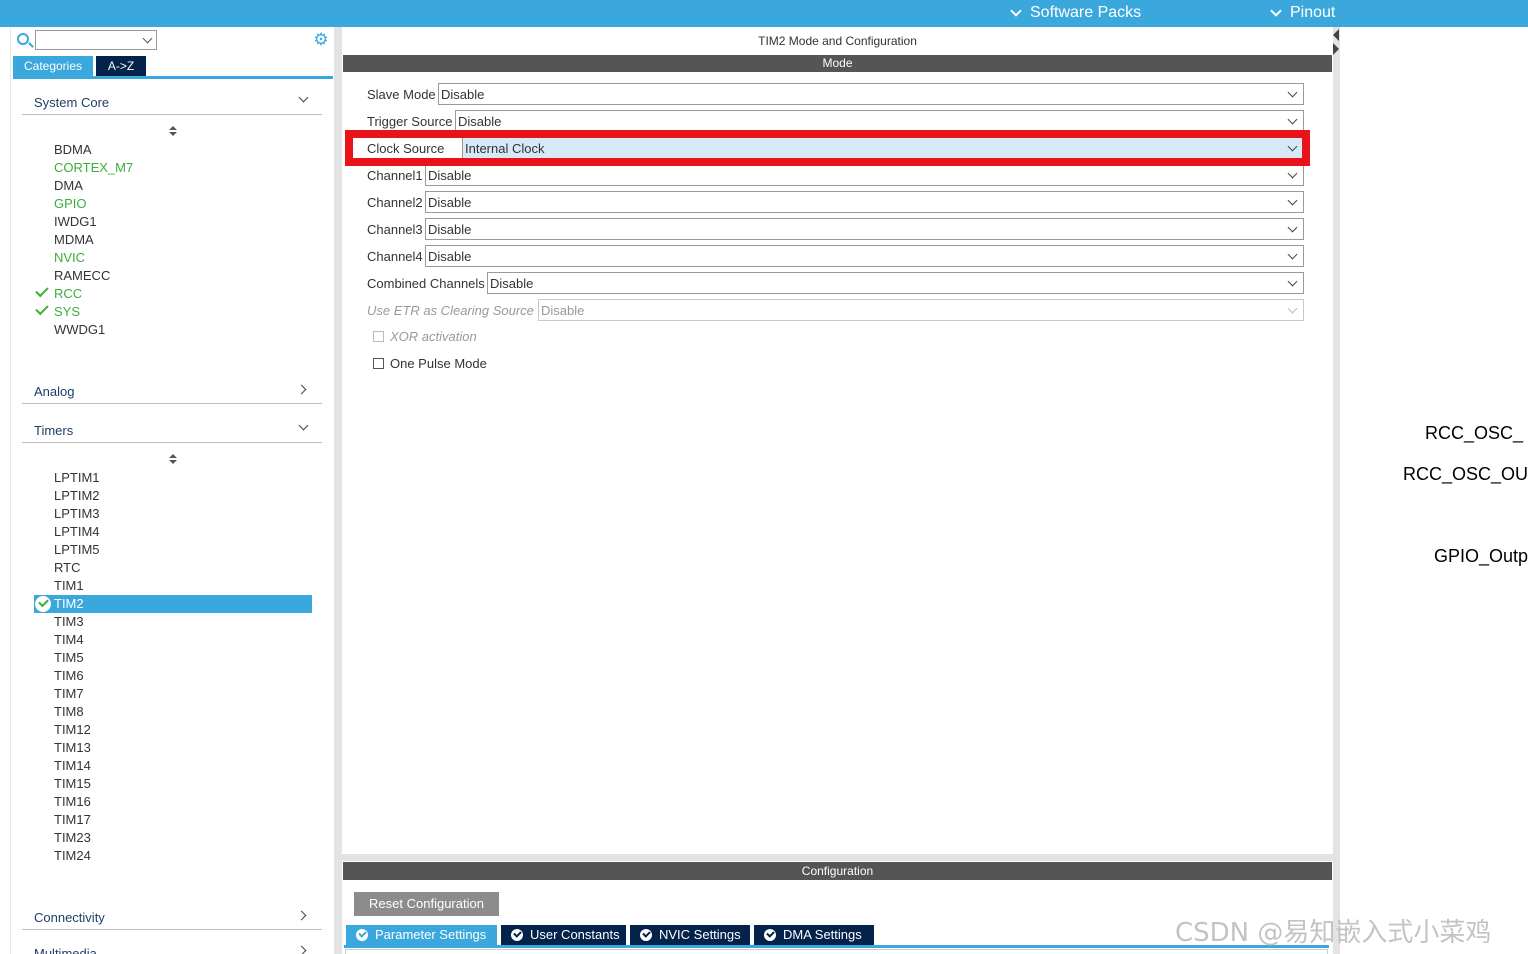 Image resolution: width=1528 pixels, height=954 pixels. What do you see at coordinates (173, 168) in the screenshot?
I see `peripheral-item-cortex_m7: CORTEX_M7` at bounding box center [173, 168].